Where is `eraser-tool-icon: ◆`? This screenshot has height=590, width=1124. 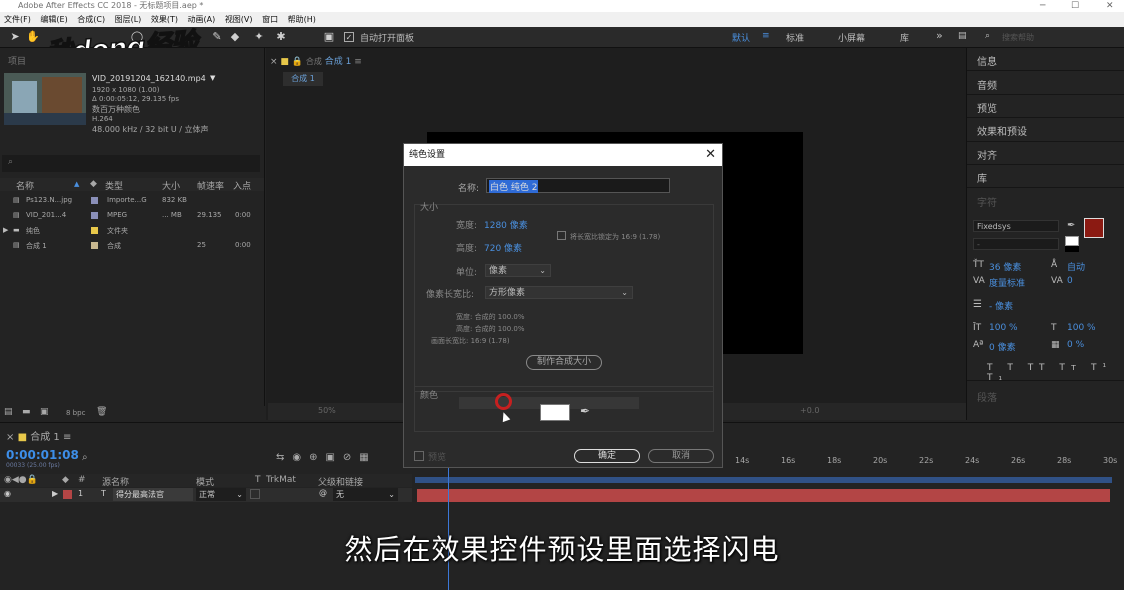 eraser-tool-icon: ◆ is located at coordinates (235, 37).